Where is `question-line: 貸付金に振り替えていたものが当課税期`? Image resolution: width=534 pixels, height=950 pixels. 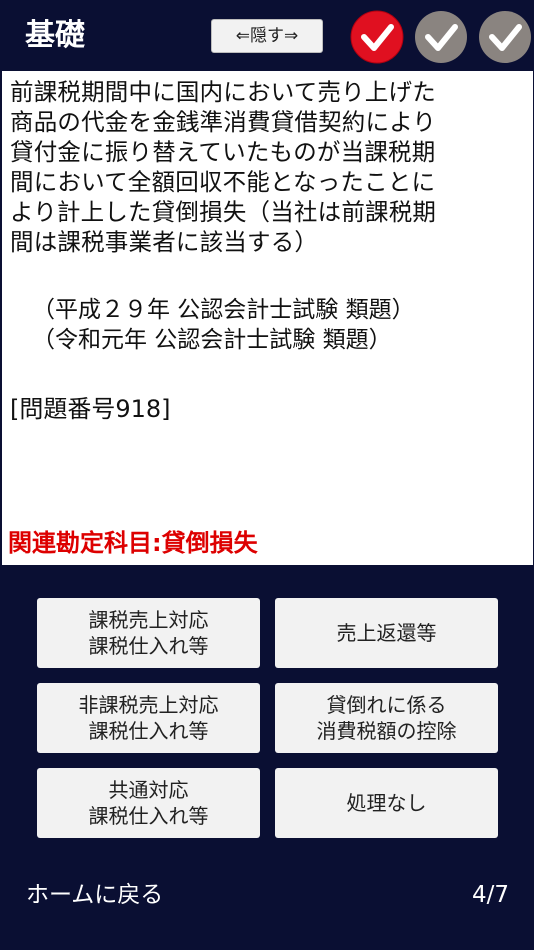 question-line: 貸付金に振り替えていたものが当課税期 is located at coordinates (223, 152).